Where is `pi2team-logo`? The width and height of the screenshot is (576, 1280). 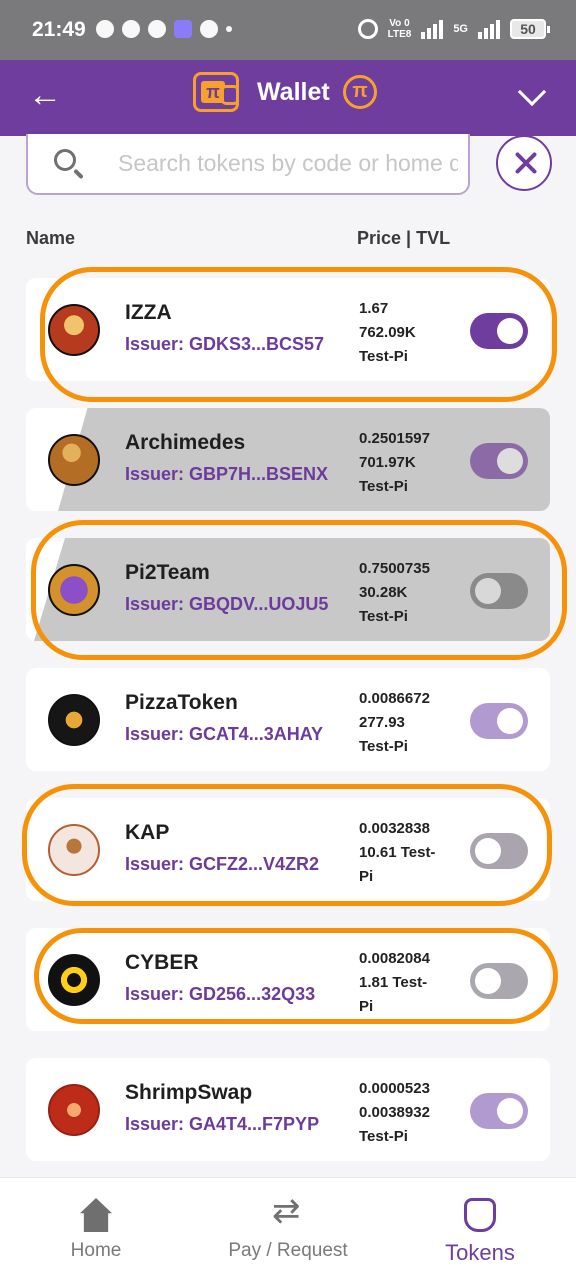 pi2team-logo is located at coordinates (74, 590).